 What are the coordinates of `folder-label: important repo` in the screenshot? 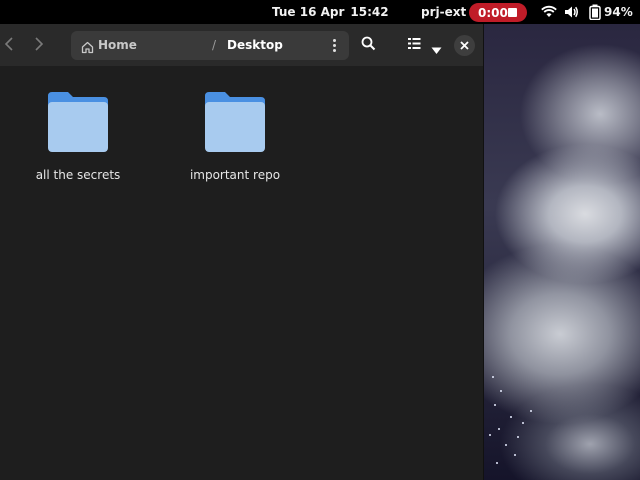 It's located at (235, 175).